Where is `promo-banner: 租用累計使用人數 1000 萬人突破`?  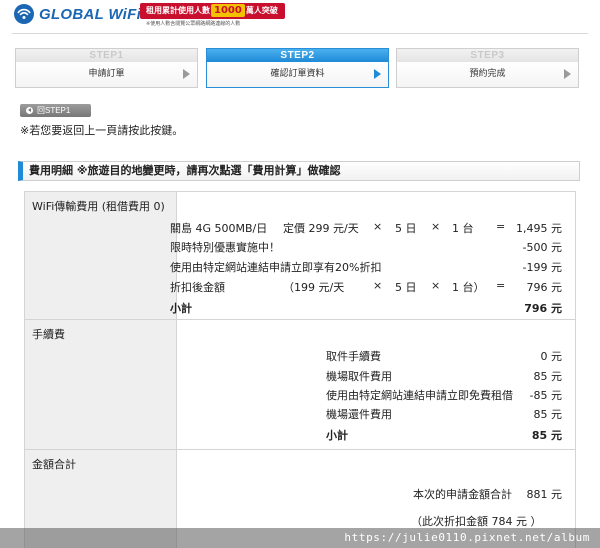
promo-banner: 租用累計使用人數 1000 萬人突破 is located at coordinates (212, 11).